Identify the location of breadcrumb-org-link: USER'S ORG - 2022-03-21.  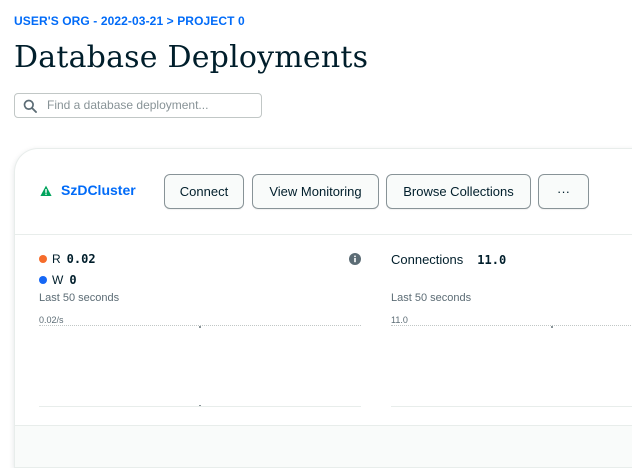
(88, 21).